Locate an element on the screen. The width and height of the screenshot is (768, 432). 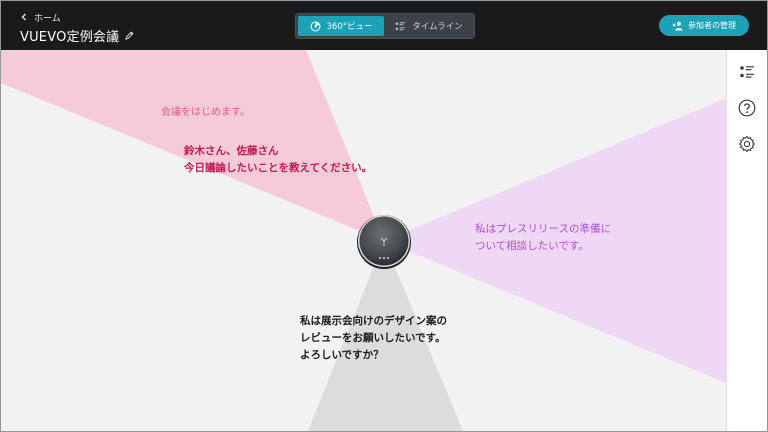
help-icon is located at coordinates (747, 108).